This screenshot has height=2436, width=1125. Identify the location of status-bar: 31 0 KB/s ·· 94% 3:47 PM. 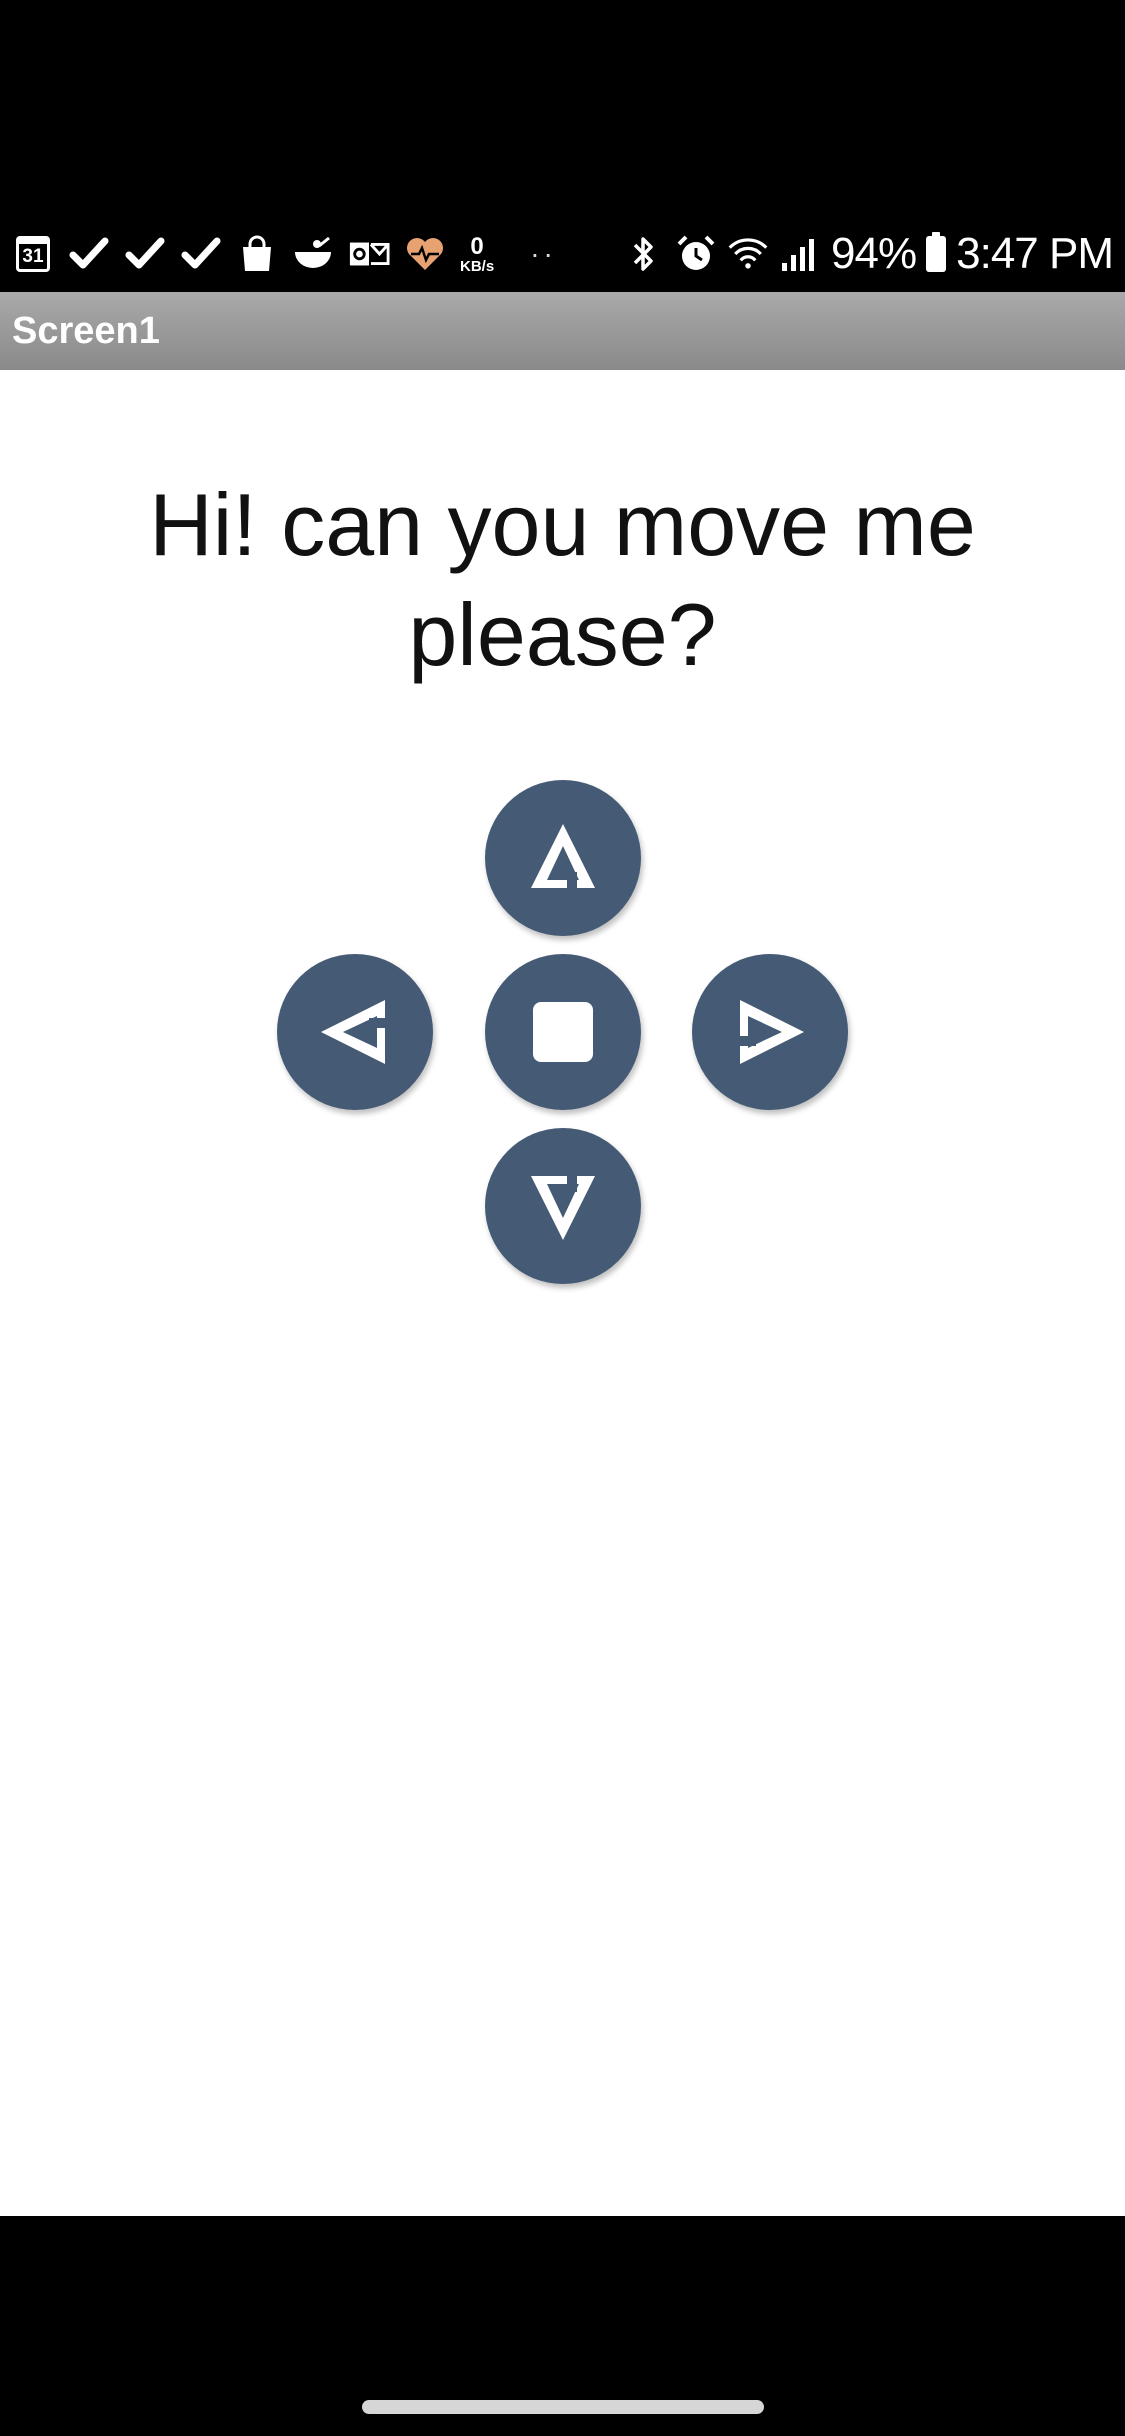
(562, 254).